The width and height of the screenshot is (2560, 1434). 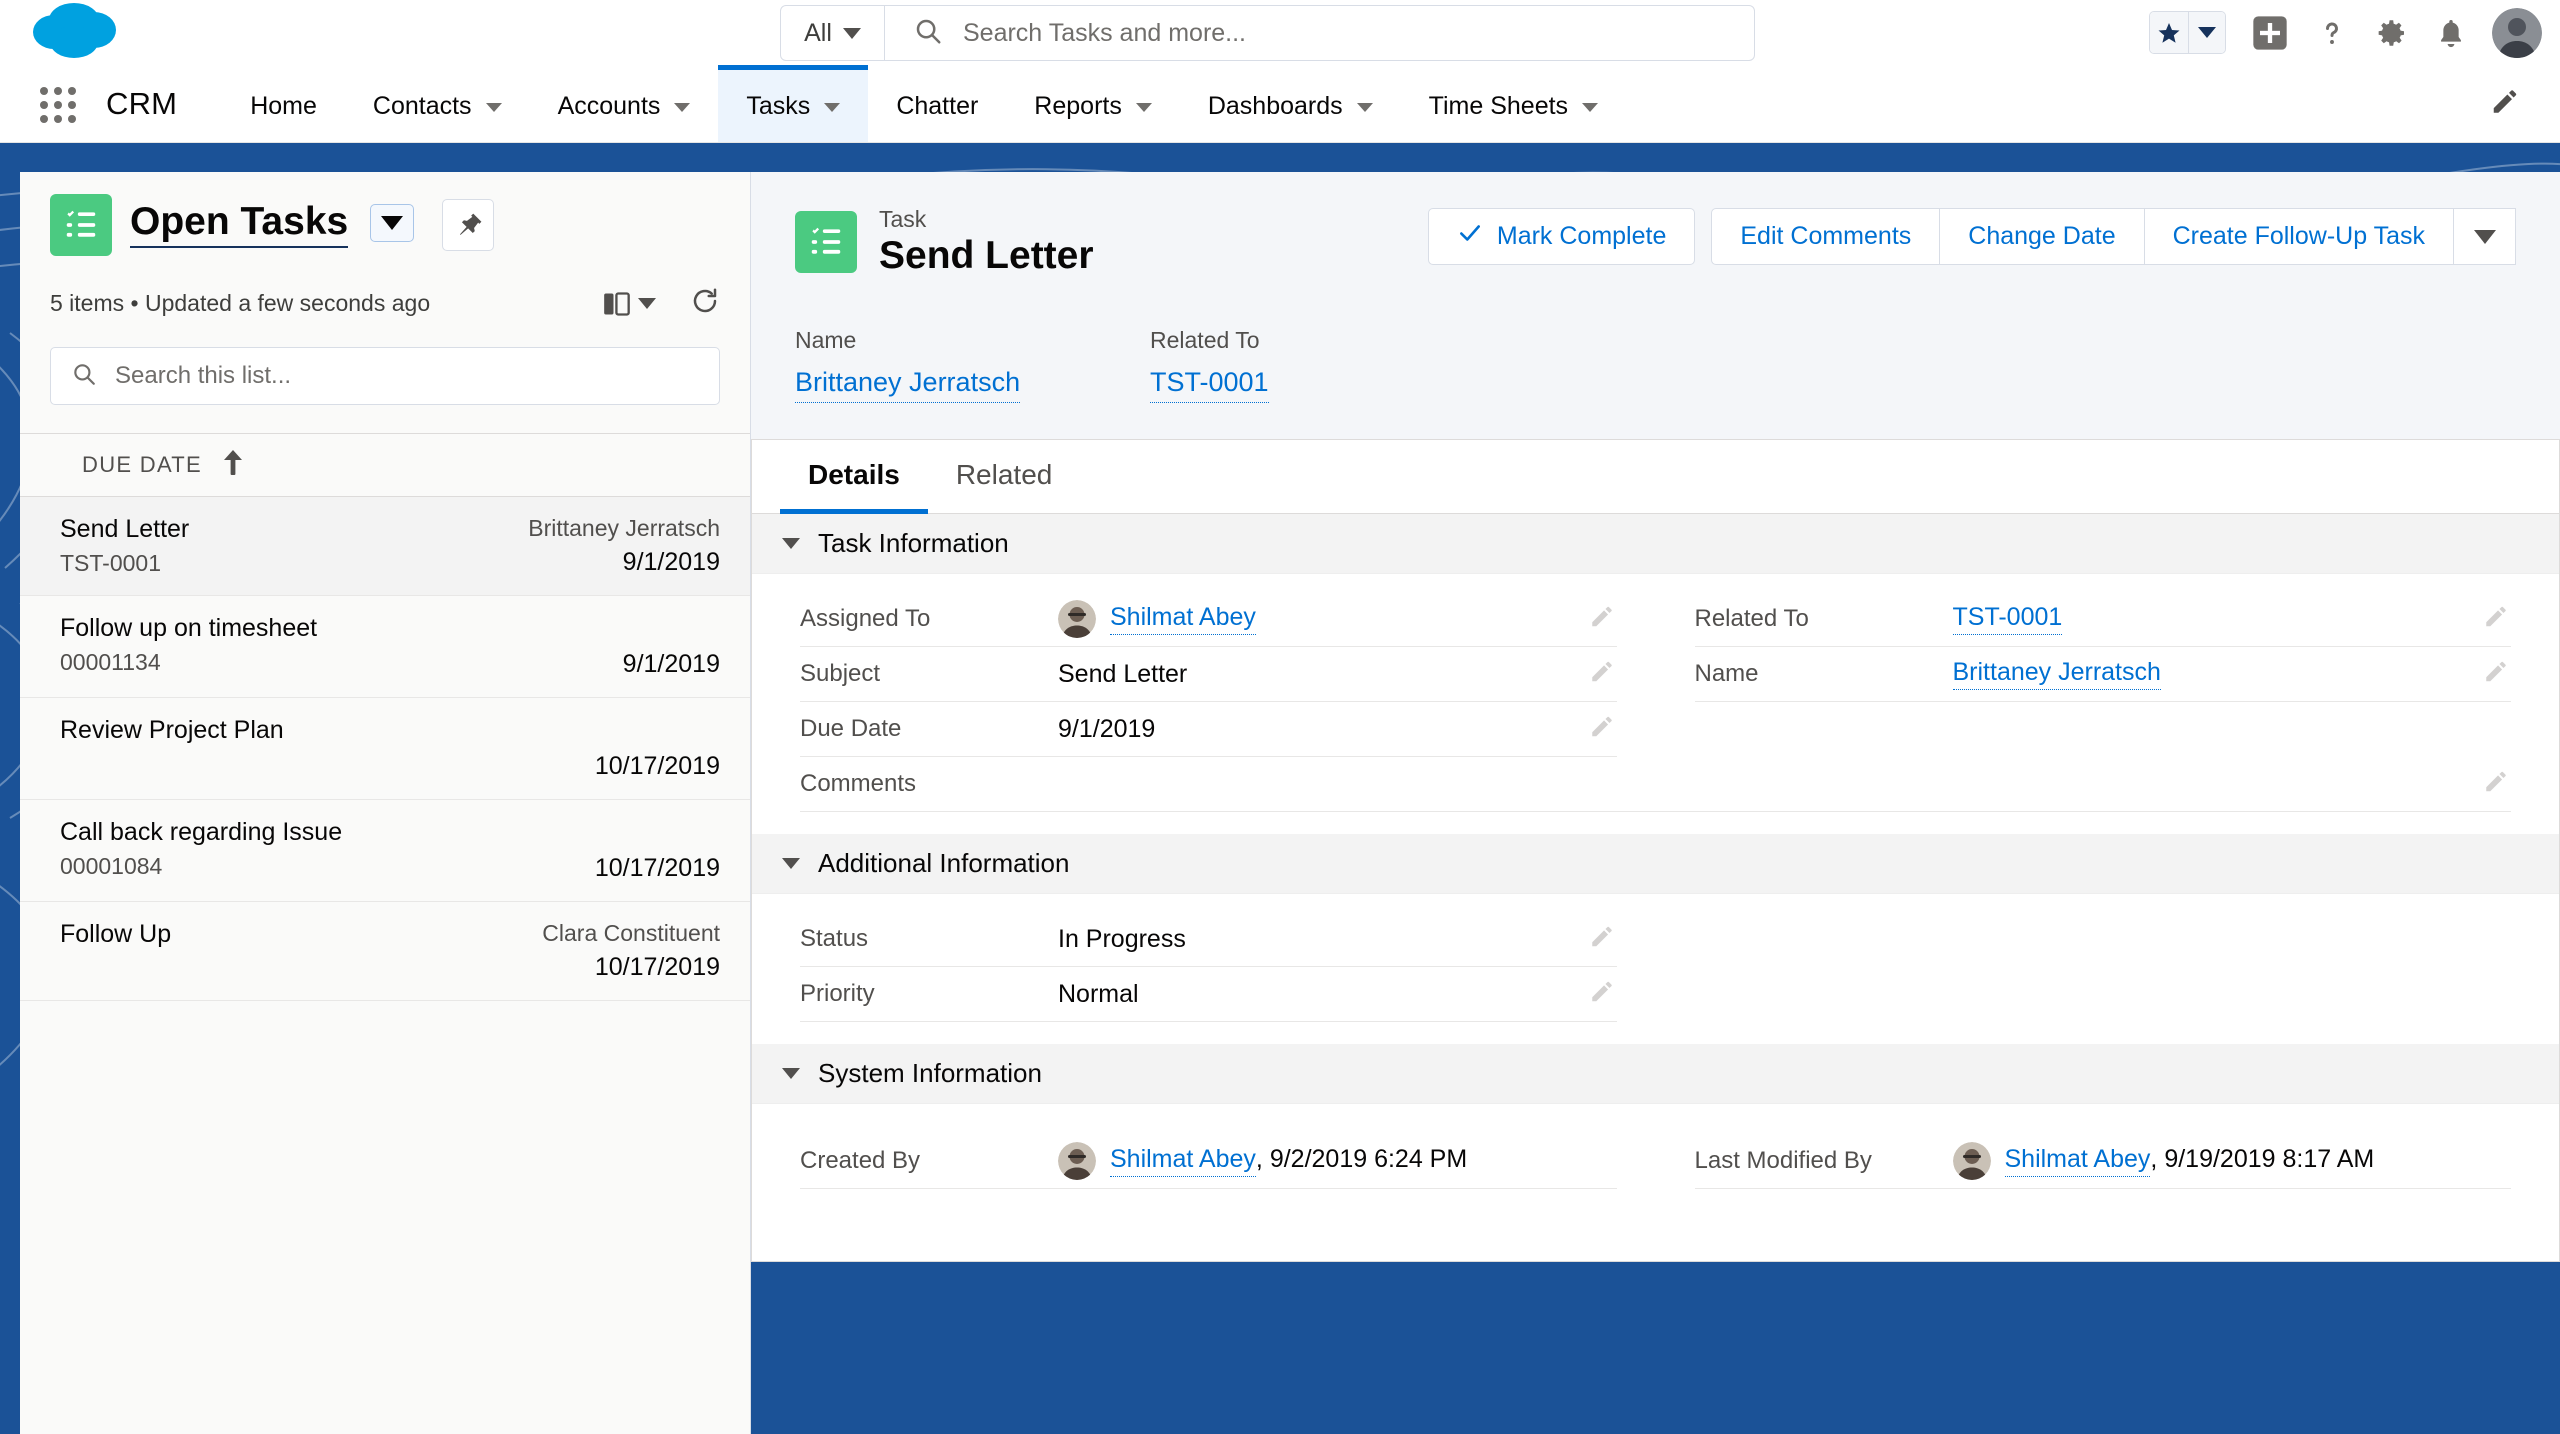 I want to click on list-item-name: Brittaney Jerratsch, so click(x=624, y=528).